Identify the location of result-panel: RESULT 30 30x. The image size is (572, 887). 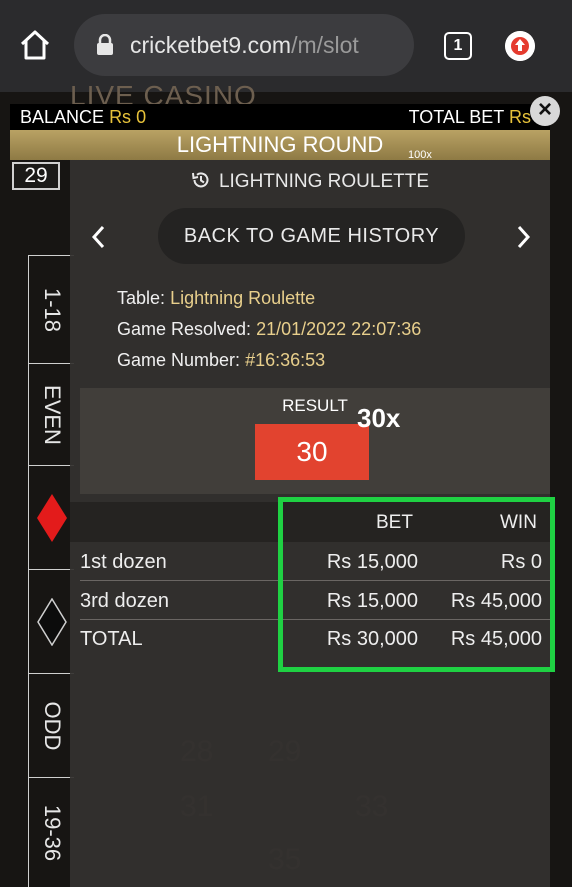
(315, 441).